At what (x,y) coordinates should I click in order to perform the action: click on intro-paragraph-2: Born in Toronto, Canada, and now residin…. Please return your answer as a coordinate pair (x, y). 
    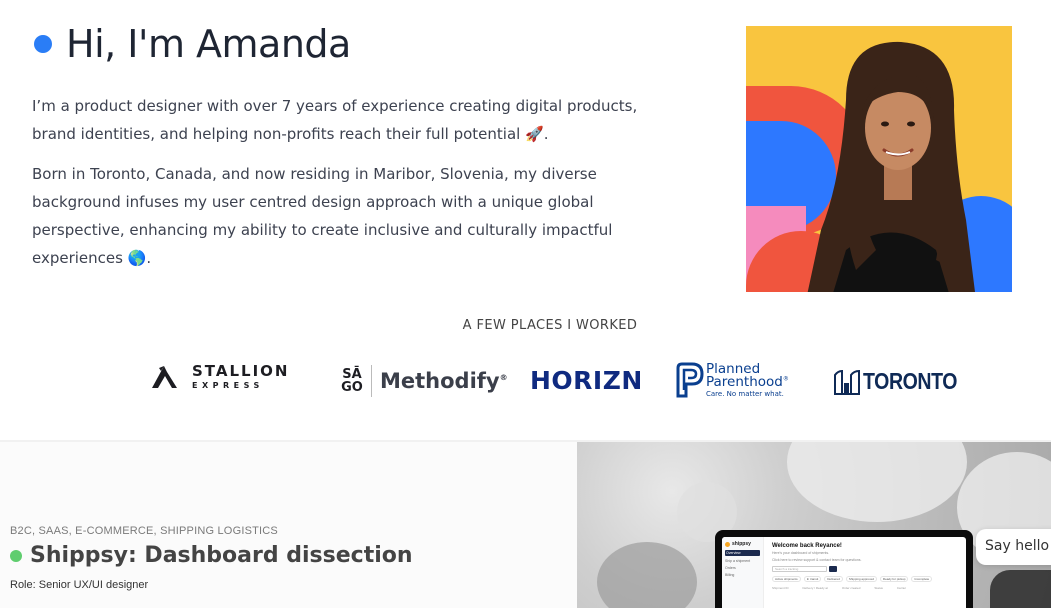
    Looking at the image, I should click on (357, 216).